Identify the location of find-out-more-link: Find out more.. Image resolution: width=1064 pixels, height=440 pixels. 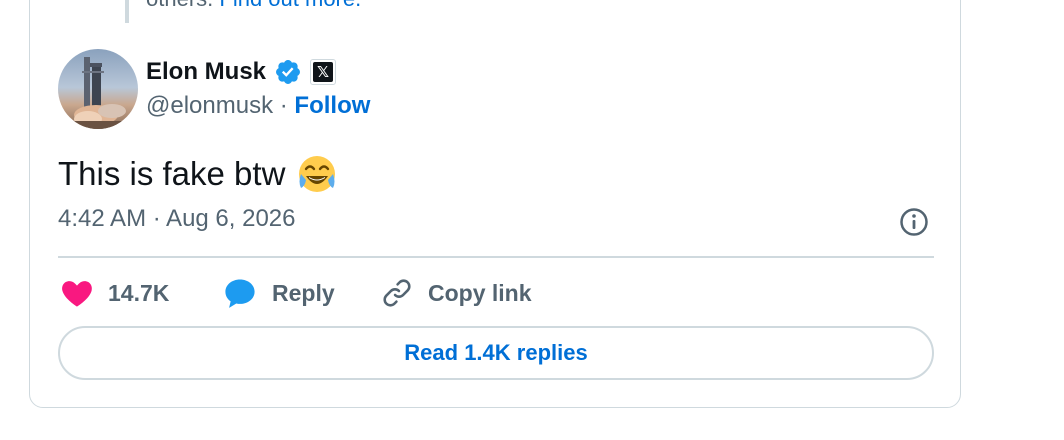
(290, 5).